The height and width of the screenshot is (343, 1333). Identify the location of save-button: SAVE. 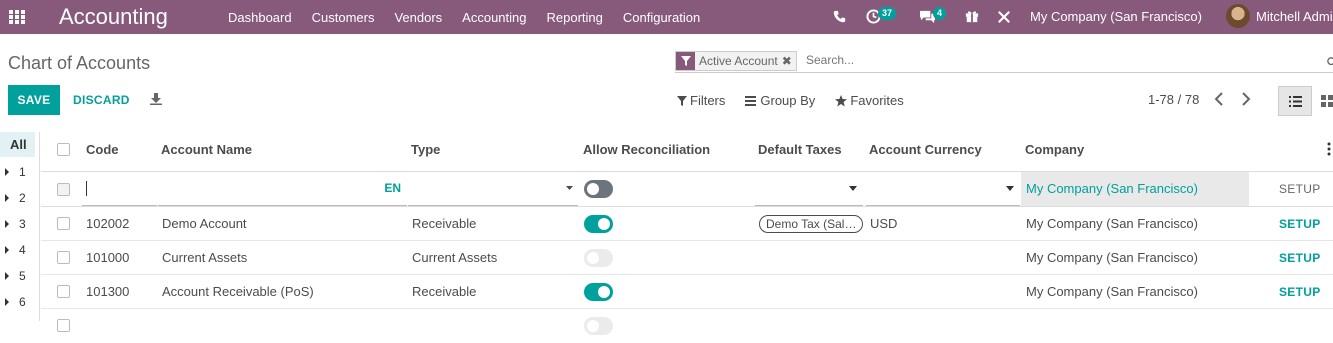
(34, 100).